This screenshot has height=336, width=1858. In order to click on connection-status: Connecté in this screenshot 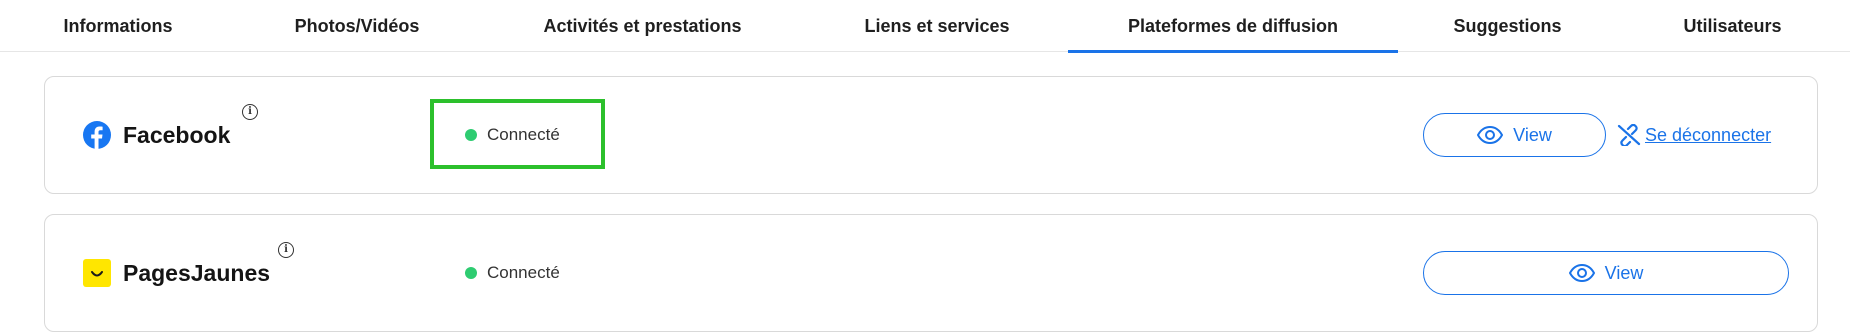, I will do `click(512, 273)`.